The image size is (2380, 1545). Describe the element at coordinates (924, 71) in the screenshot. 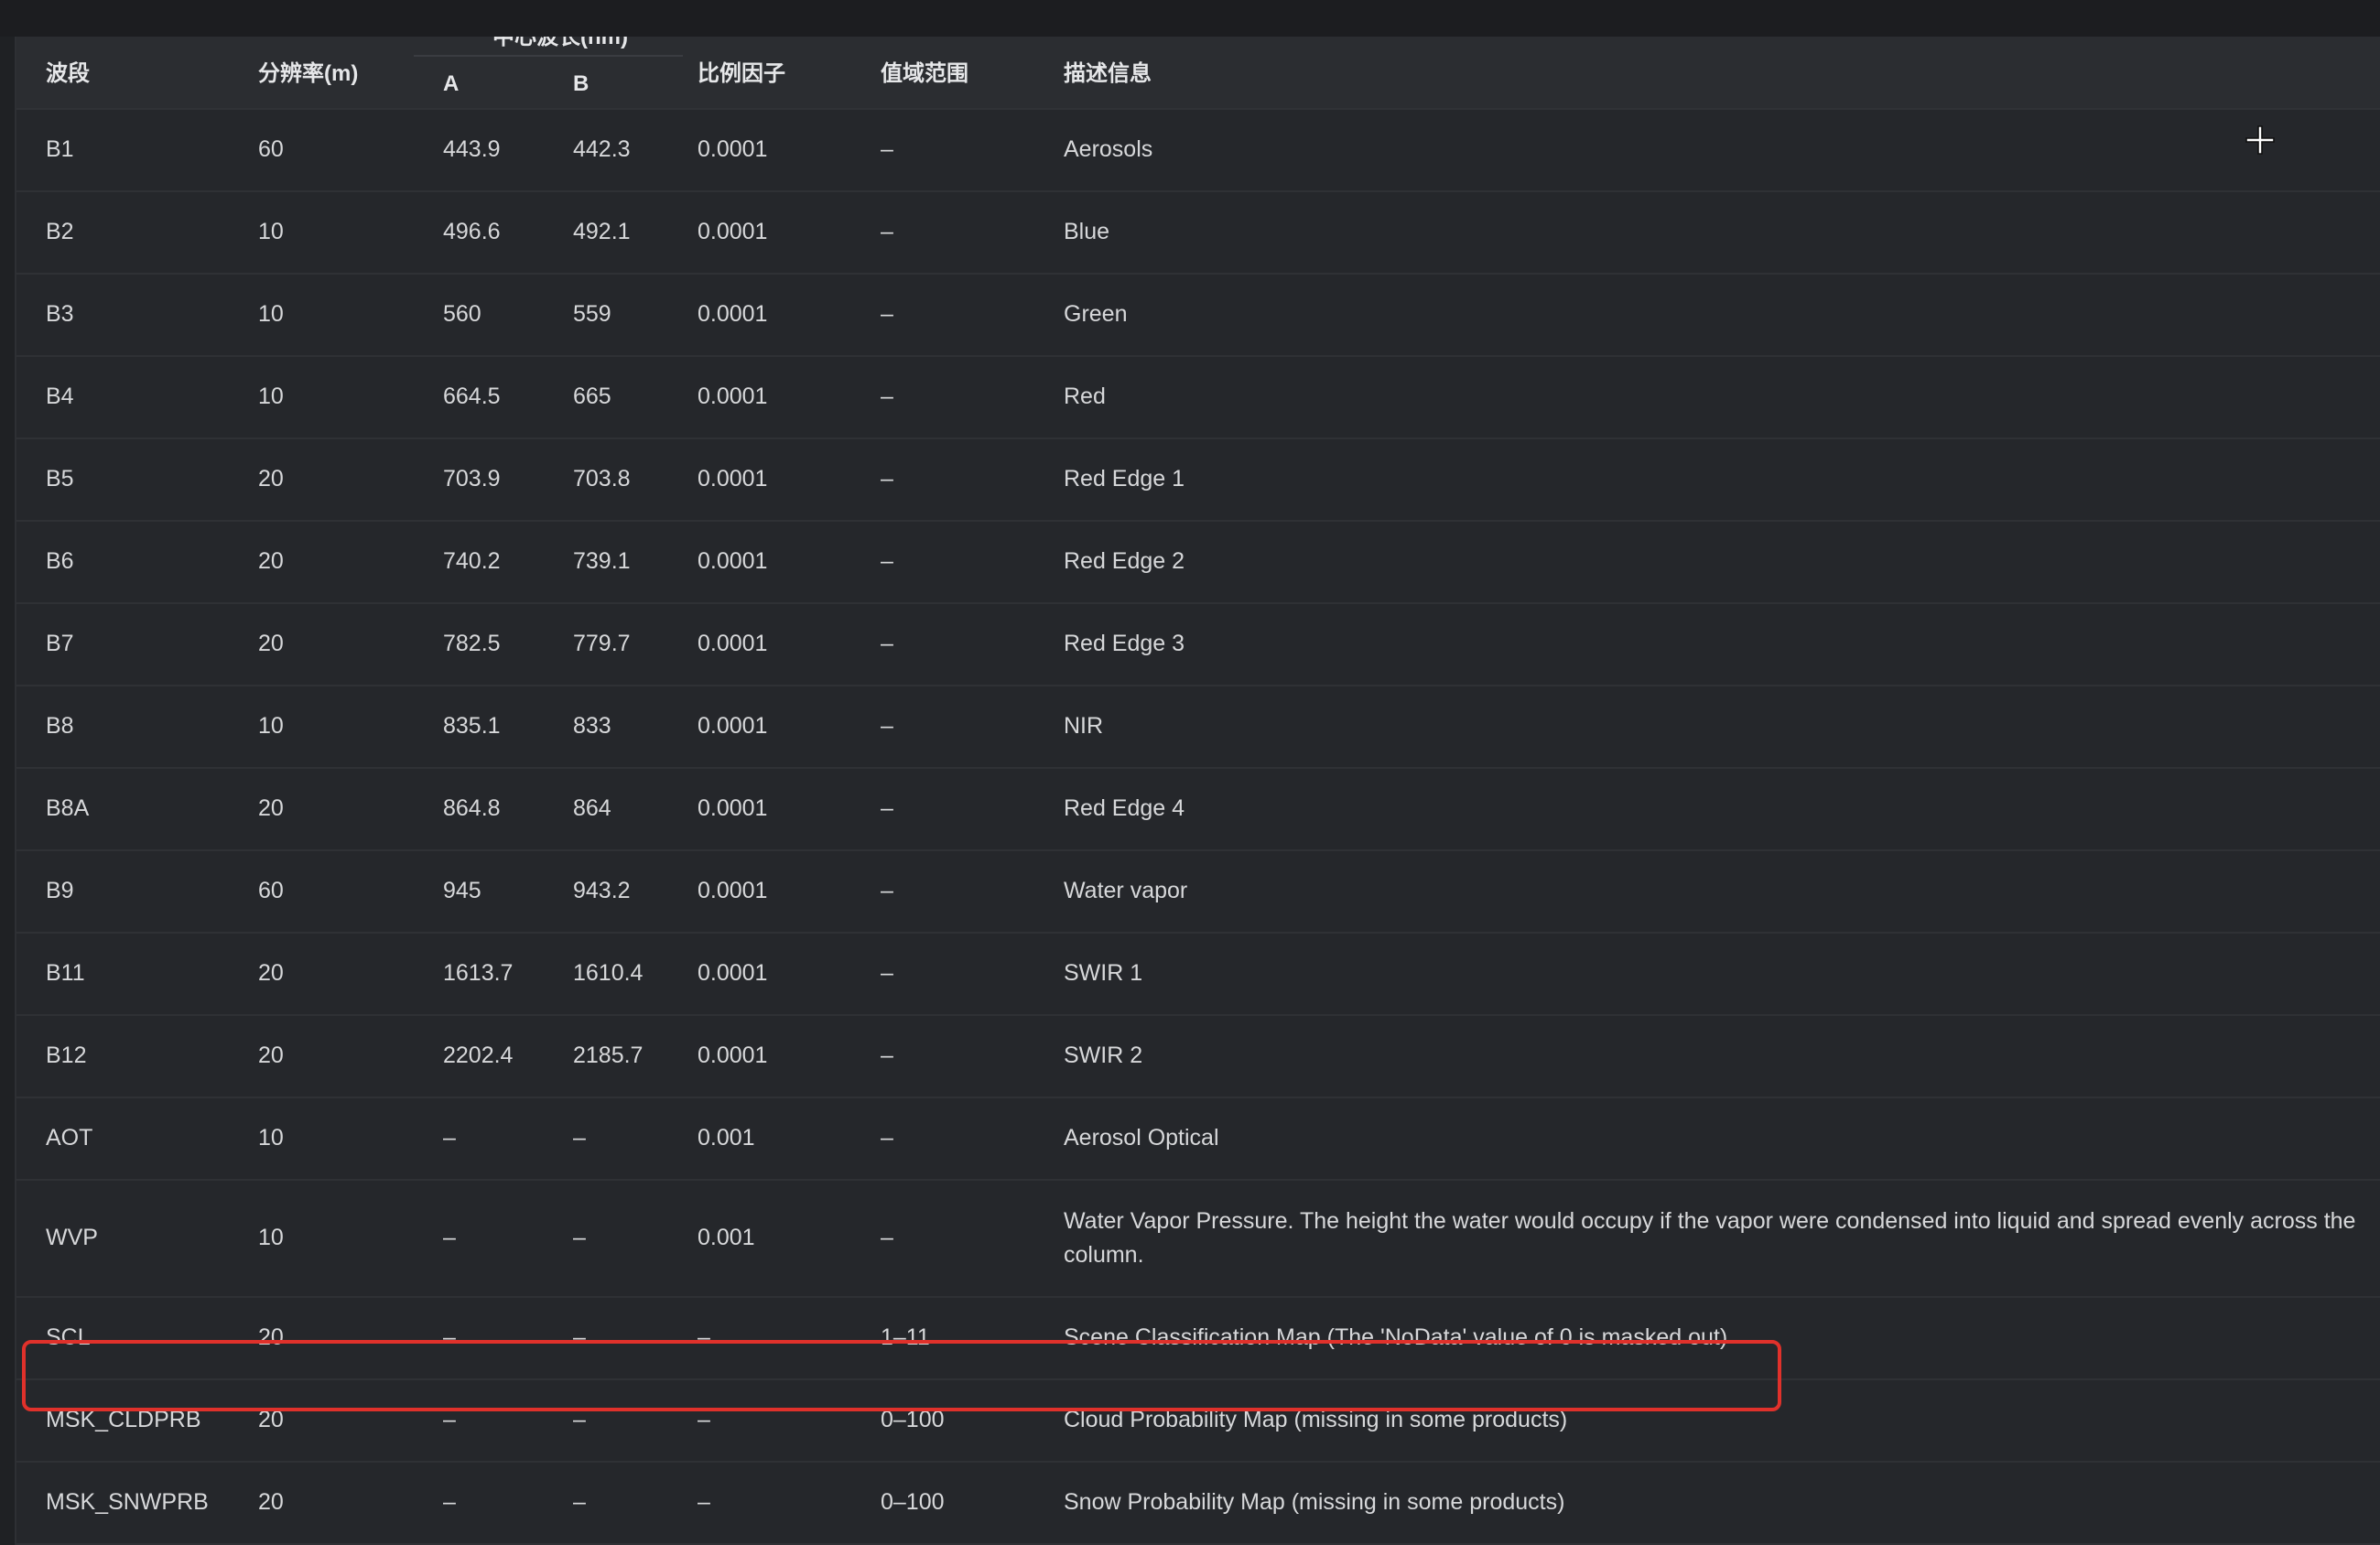

I see `header-value-range: 值域范围` at that location.